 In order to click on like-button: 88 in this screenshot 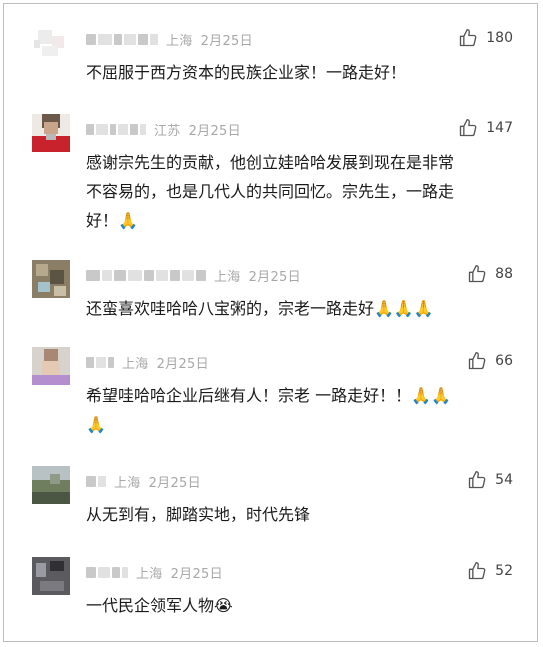, I will do `click(490, 274)`.